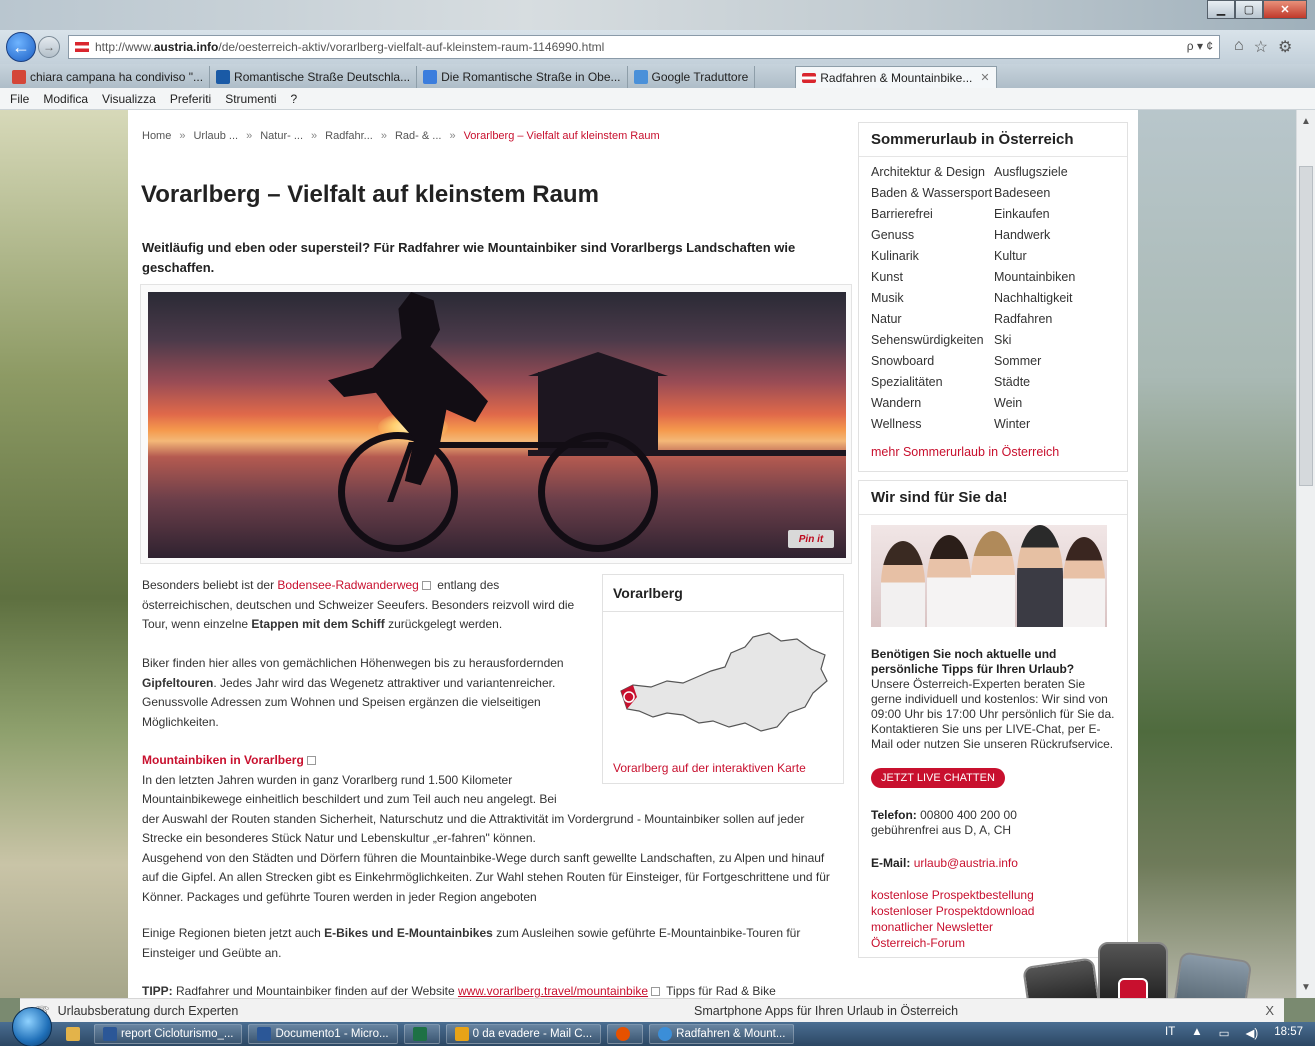 The width and height of the screenshot is (1315, 1046). What do you see at coordinates (156, 136) in the screenshot?
I see `breadcrumb-home: Home` at bounding box center [156, 136].